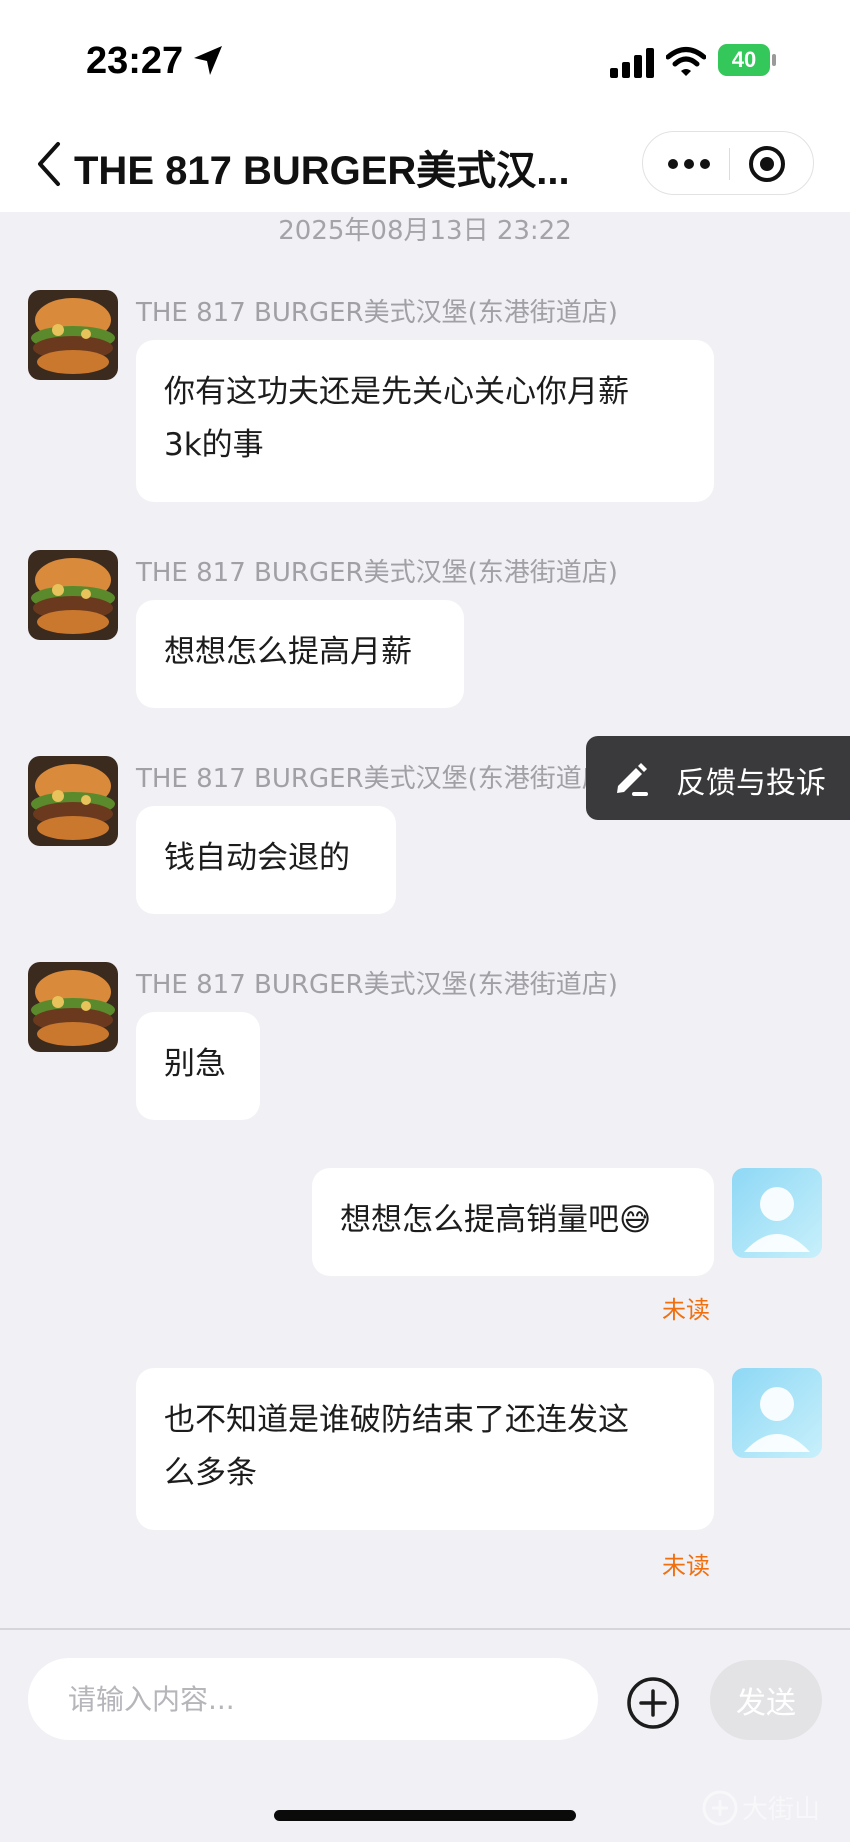  I want to click on message-text: 想想怎么提高月薪, so click(288, 652).